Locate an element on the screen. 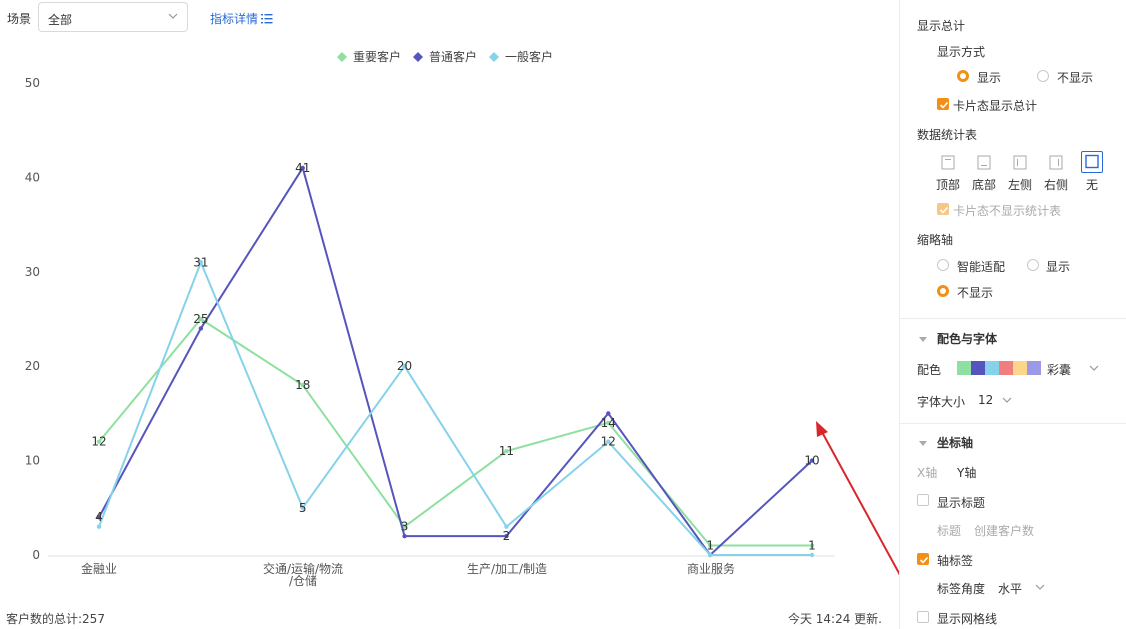 Image resolution: width=1126 pixels, height=629 pixels. card-show-total-checkbox is located at coordinates (943, 104).